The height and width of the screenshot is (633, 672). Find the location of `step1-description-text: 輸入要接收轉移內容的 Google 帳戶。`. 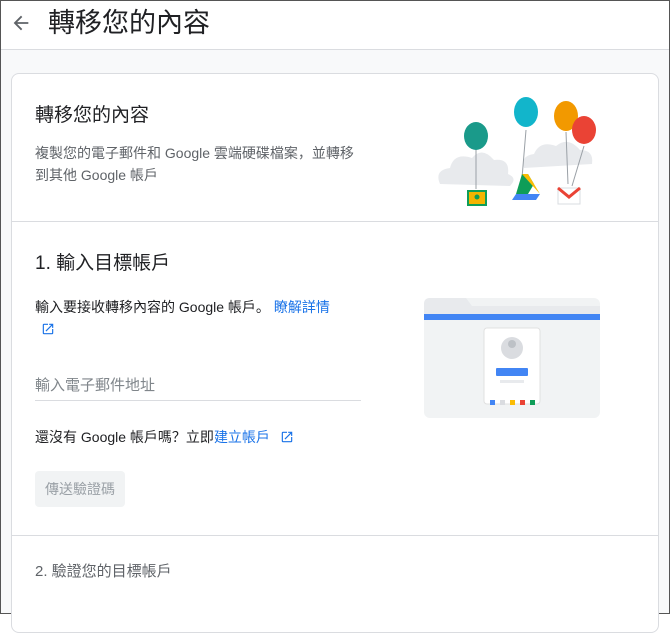

step1-description-text: 輸入要接收轉移內容的 Google 帳戶。 is located at coordinates (152, 307).